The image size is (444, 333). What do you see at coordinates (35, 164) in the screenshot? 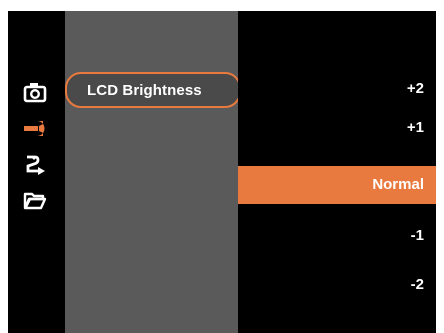
I see `playback-arrow-icon` at bounding box center [35, 164].